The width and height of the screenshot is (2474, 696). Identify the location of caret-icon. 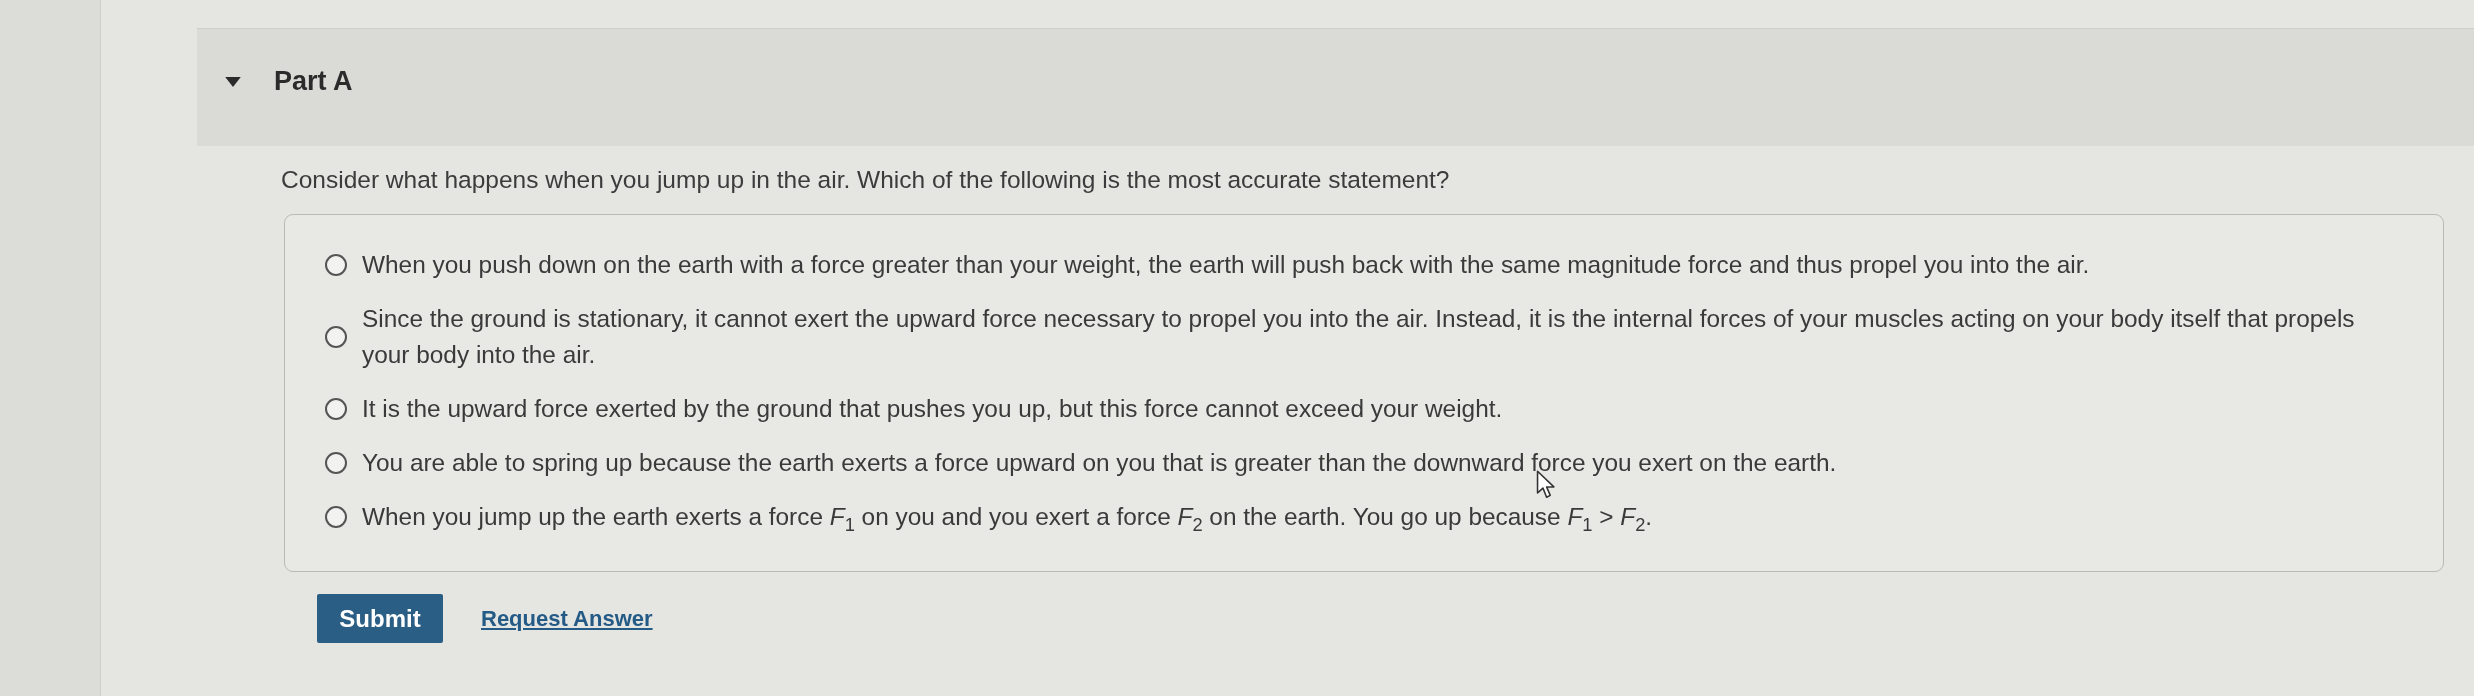
(233, 81).